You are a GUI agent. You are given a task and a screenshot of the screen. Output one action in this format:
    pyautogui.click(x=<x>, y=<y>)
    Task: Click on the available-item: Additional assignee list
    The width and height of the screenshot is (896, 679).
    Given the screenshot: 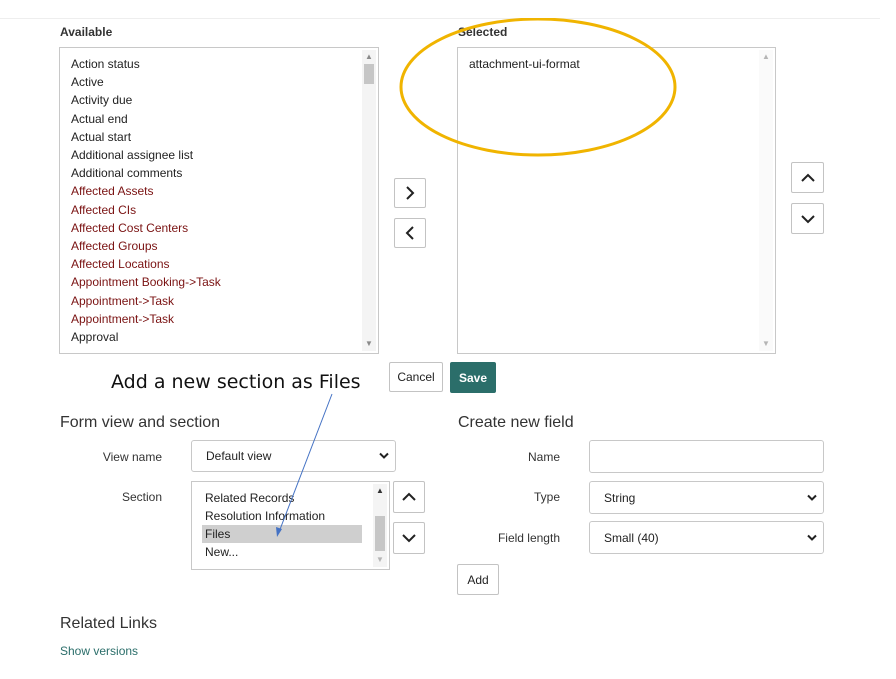 What is the action you would take?
    pyautogui.click(x=146, y=155)
    